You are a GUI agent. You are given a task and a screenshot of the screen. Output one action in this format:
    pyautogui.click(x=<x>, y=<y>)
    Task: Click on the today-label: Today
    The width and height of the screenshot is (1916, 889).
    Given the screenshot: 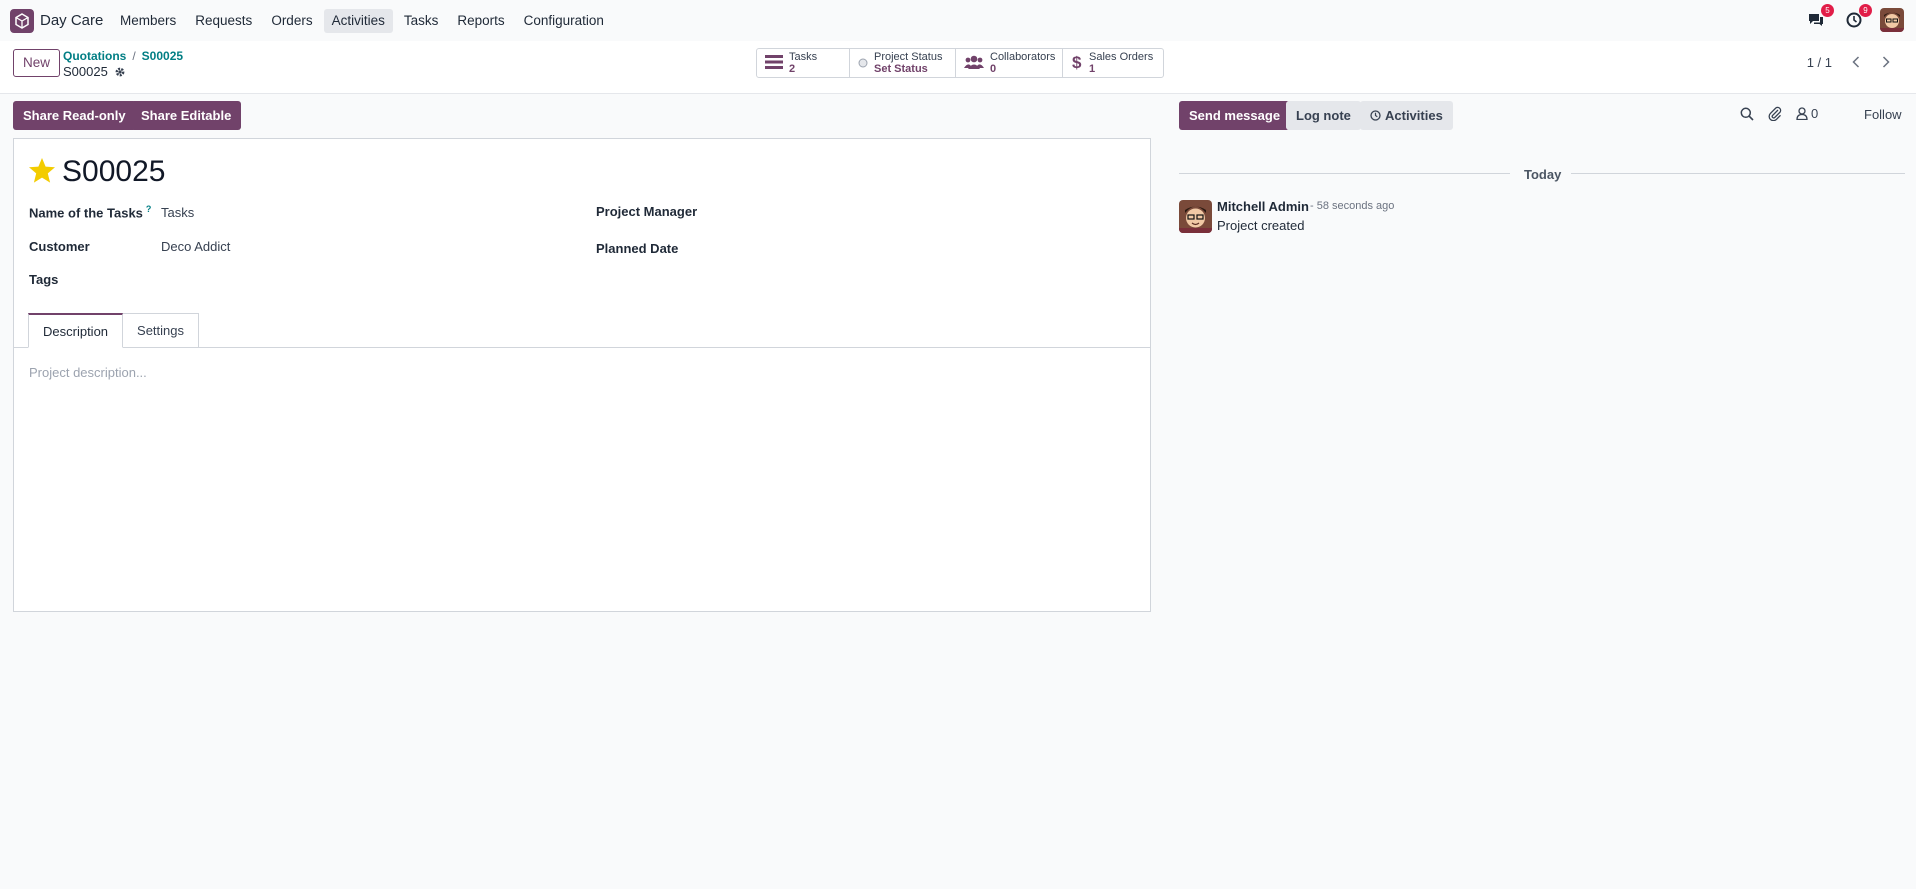 What is the action you would take?
    pyautogui.click(x=1543, y=174)
    